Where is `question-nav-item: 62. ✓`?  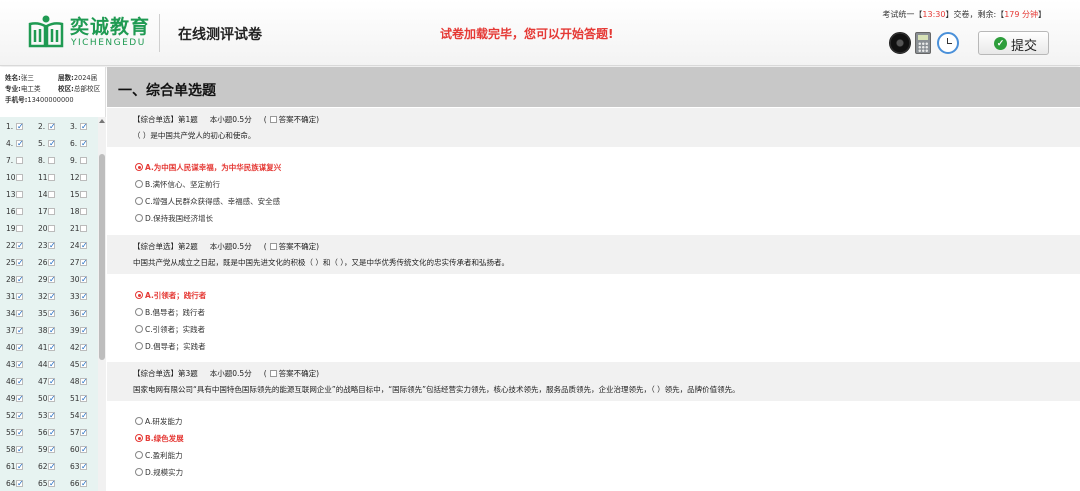
question-nav-item: 62. ✓ is located at coordinates (48, 466).